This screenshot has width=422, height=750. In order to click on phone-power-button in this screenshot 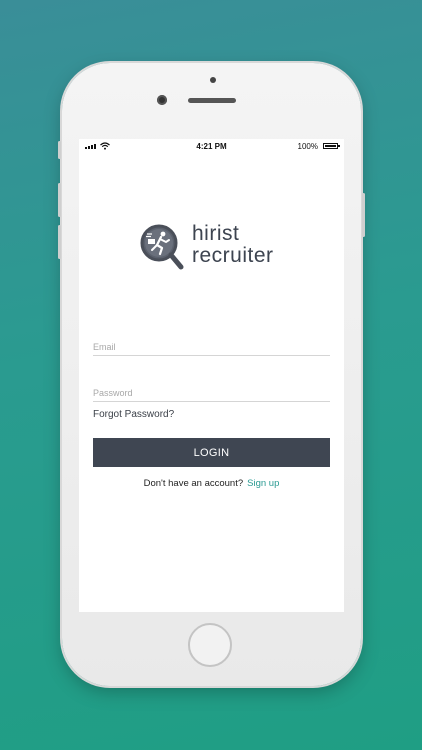, I will do `click(363, 215)`.